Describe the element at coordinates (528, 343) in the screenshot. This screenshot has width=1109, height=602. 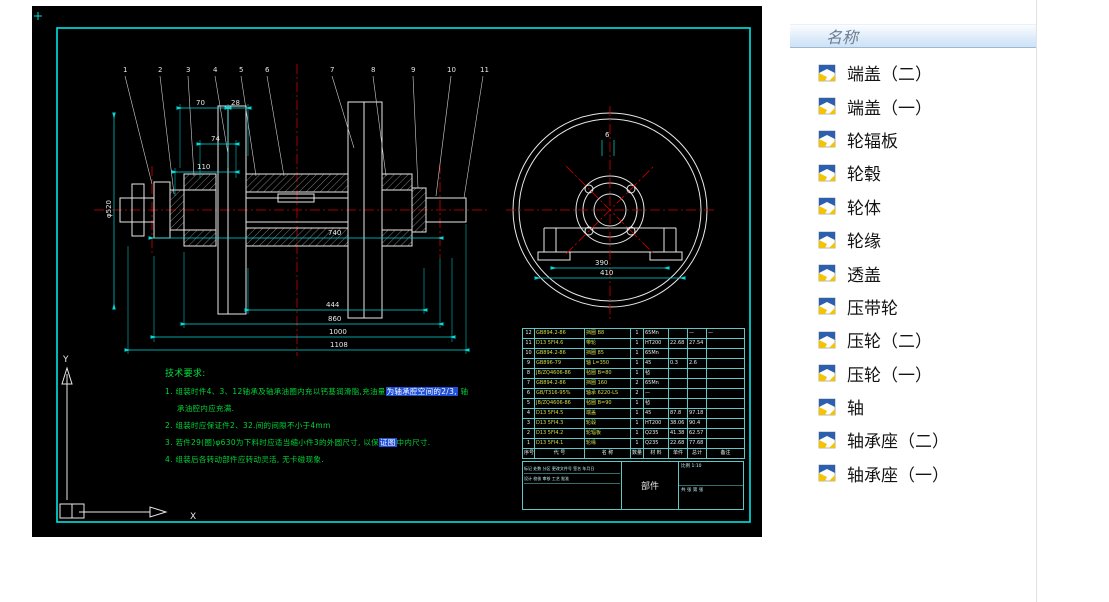
I see `bom-seq: 11` at that location.